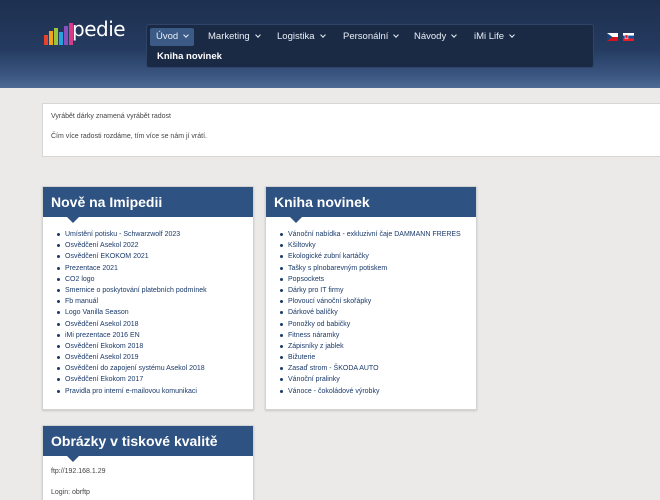 This screenshot has width=660, height=500. What do you see at coordinates (132, 324) in the screenshot?
I see `list-item: Osvědčení Asekol 2018` at bounding box center [132, 324].